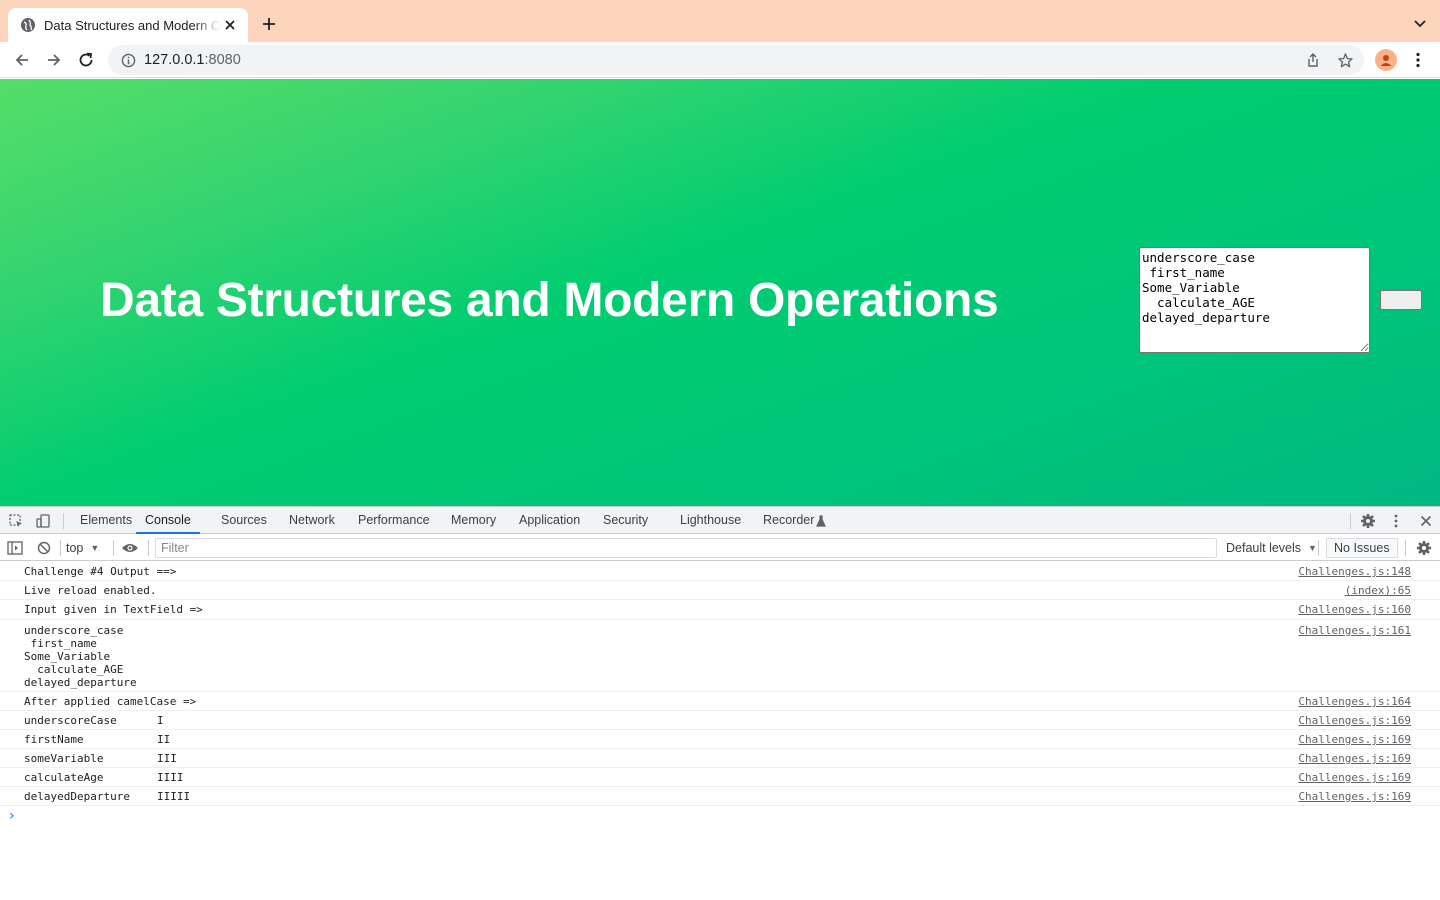 Image resolution: width=1440 pixels, height=900 pixels. I want to click on message-arg: I, so click(160, 720).